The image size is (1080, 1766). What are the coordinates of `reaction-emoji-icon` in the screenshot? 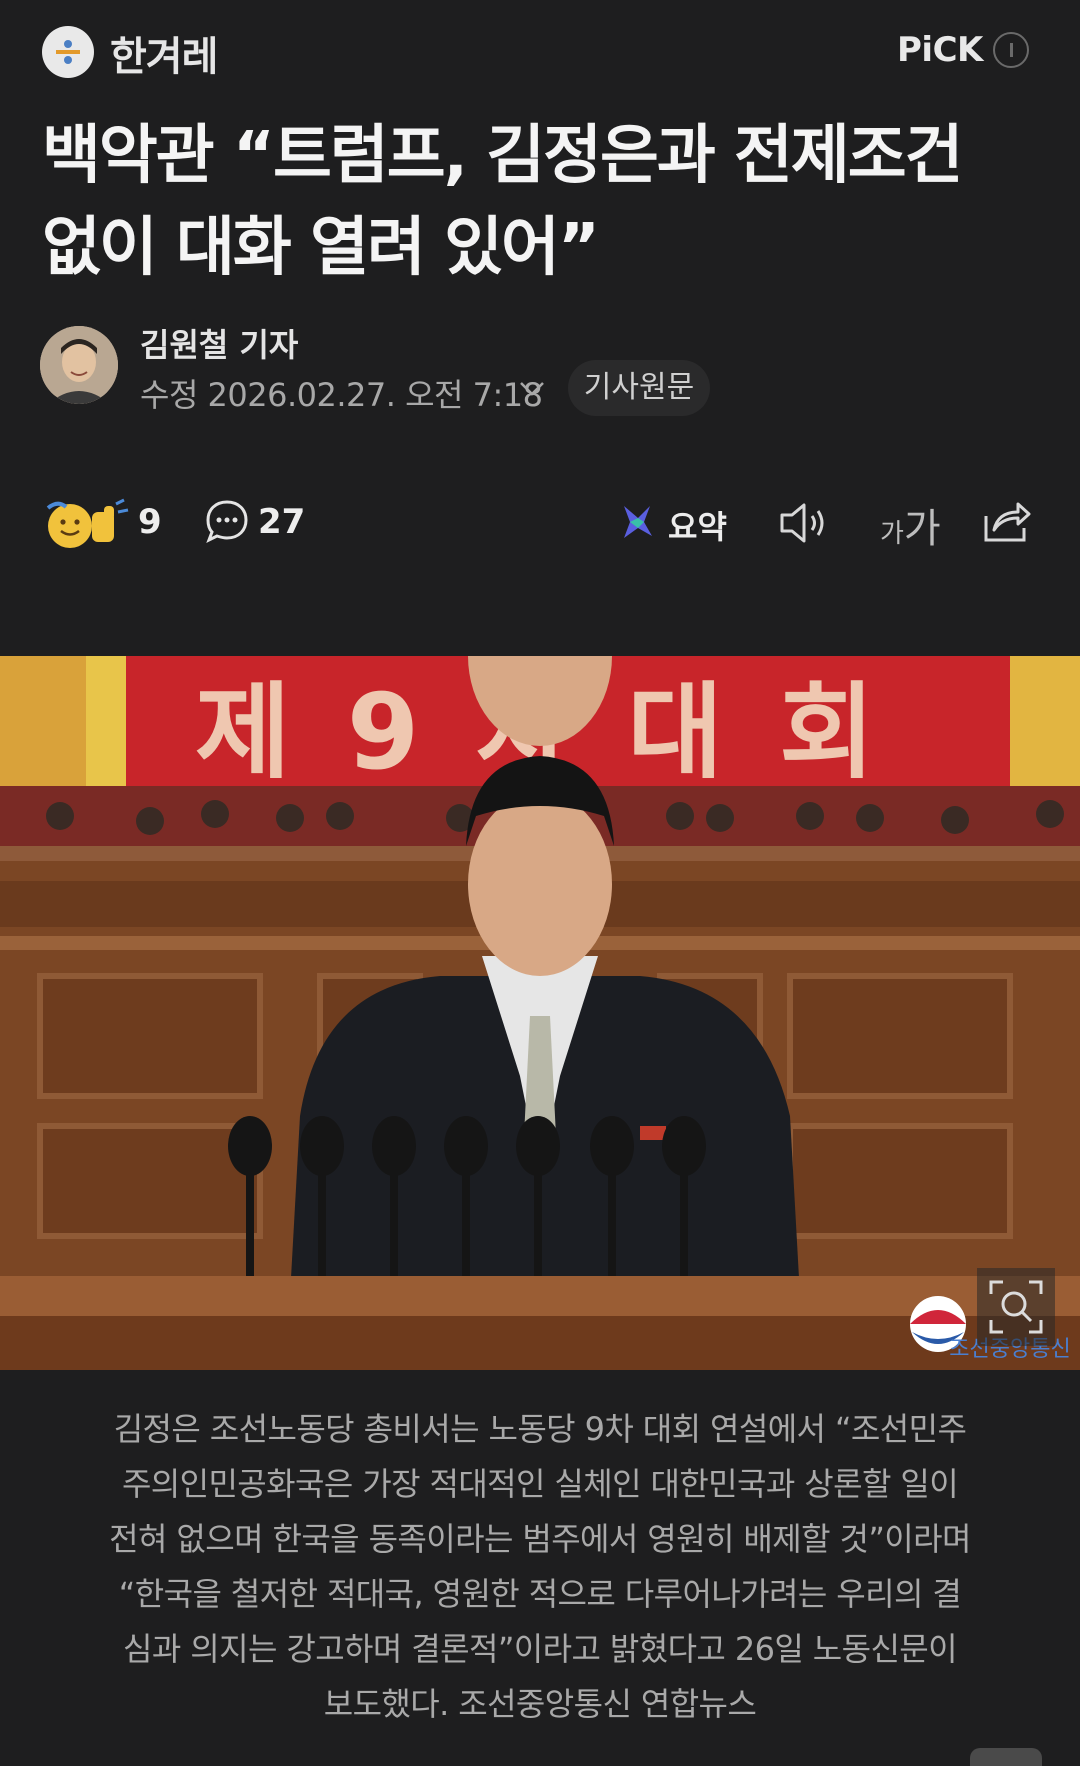 It's located at (87, 524).